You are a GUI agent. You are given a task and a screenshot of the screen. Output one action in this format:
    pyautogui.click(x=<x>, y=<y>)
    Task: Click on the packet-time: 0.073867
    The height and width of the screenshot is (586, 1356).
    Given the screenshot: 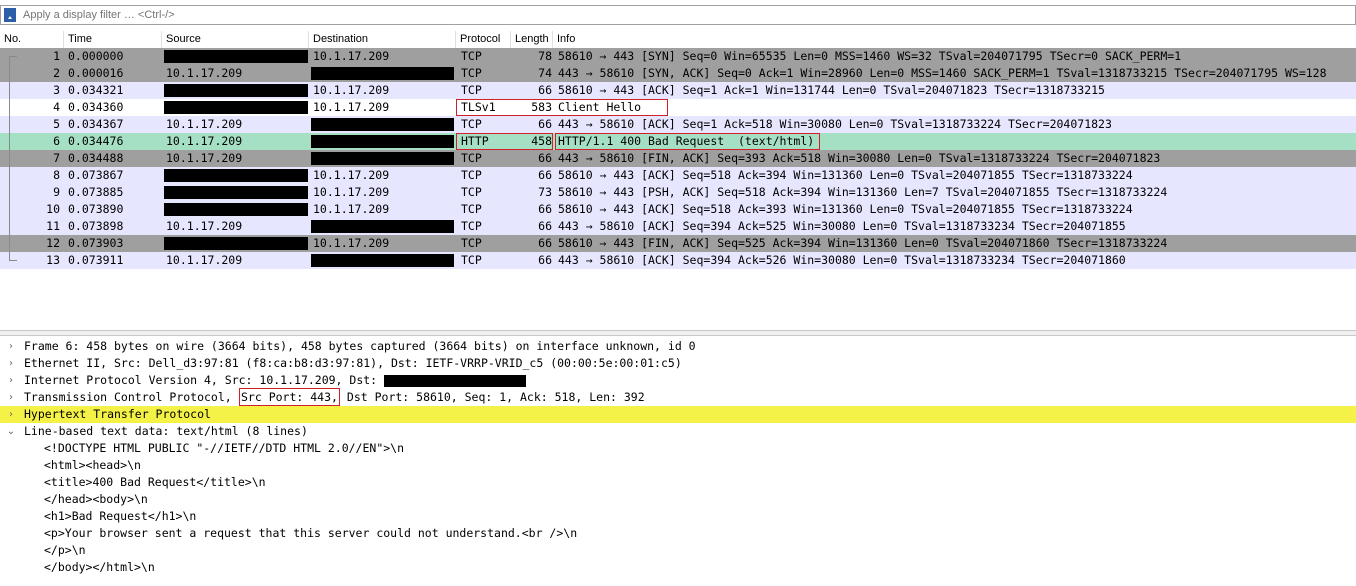 What is the action you would take?
    pyautogui.click(x=96, y=175)
    